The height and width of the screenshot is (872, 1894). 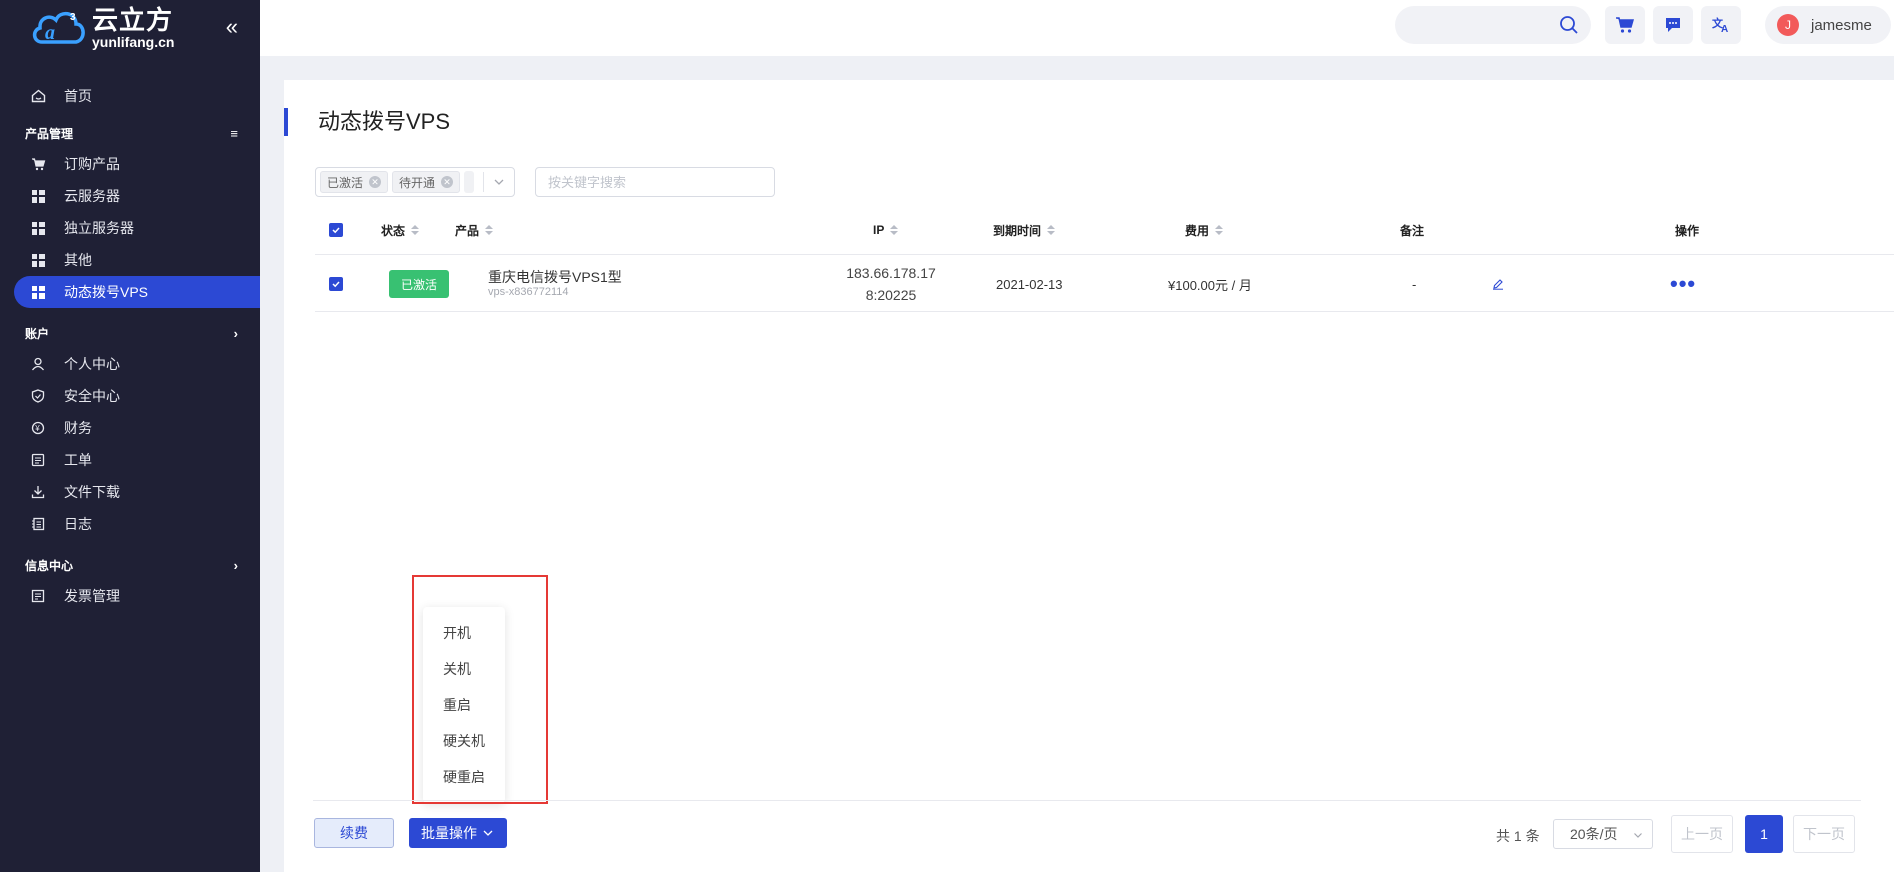 I want to click on select-all-cell, so click(x=336, y=230).